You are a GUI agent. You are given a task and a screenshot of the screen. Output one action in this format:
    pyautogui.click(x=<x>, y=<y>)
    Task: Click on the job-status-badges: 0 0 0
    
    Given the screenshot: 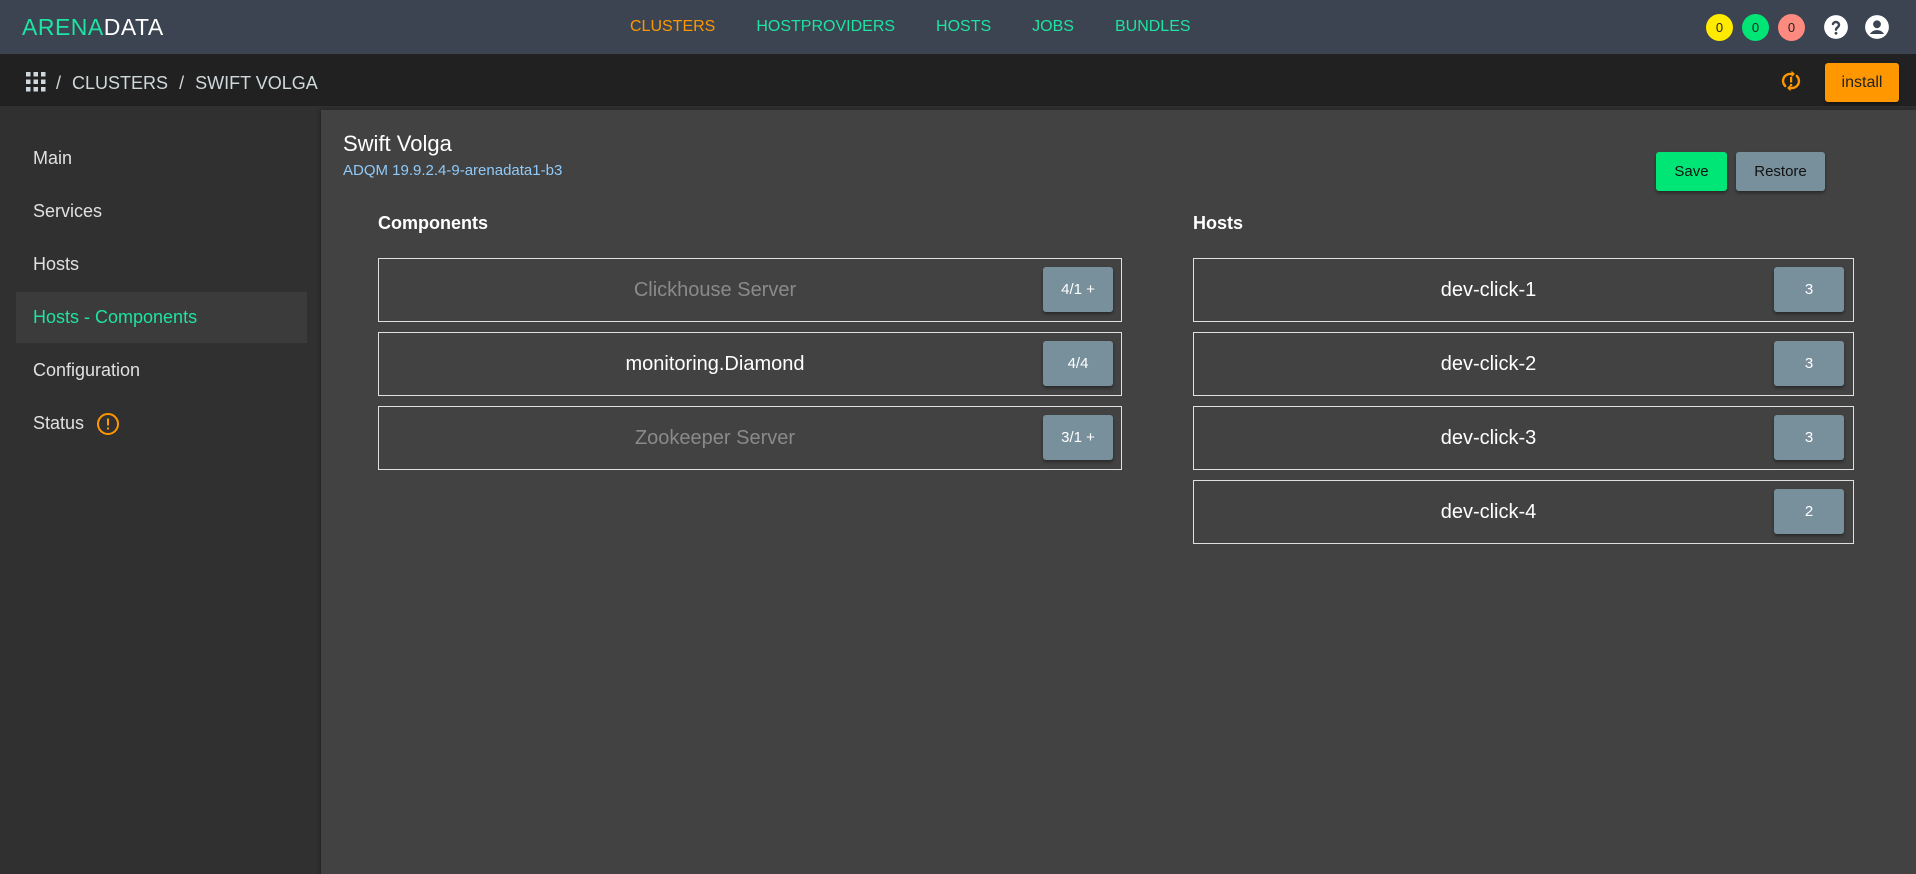 What is the action you would take?
    pyautogui.click(x=1760, y=27)
    